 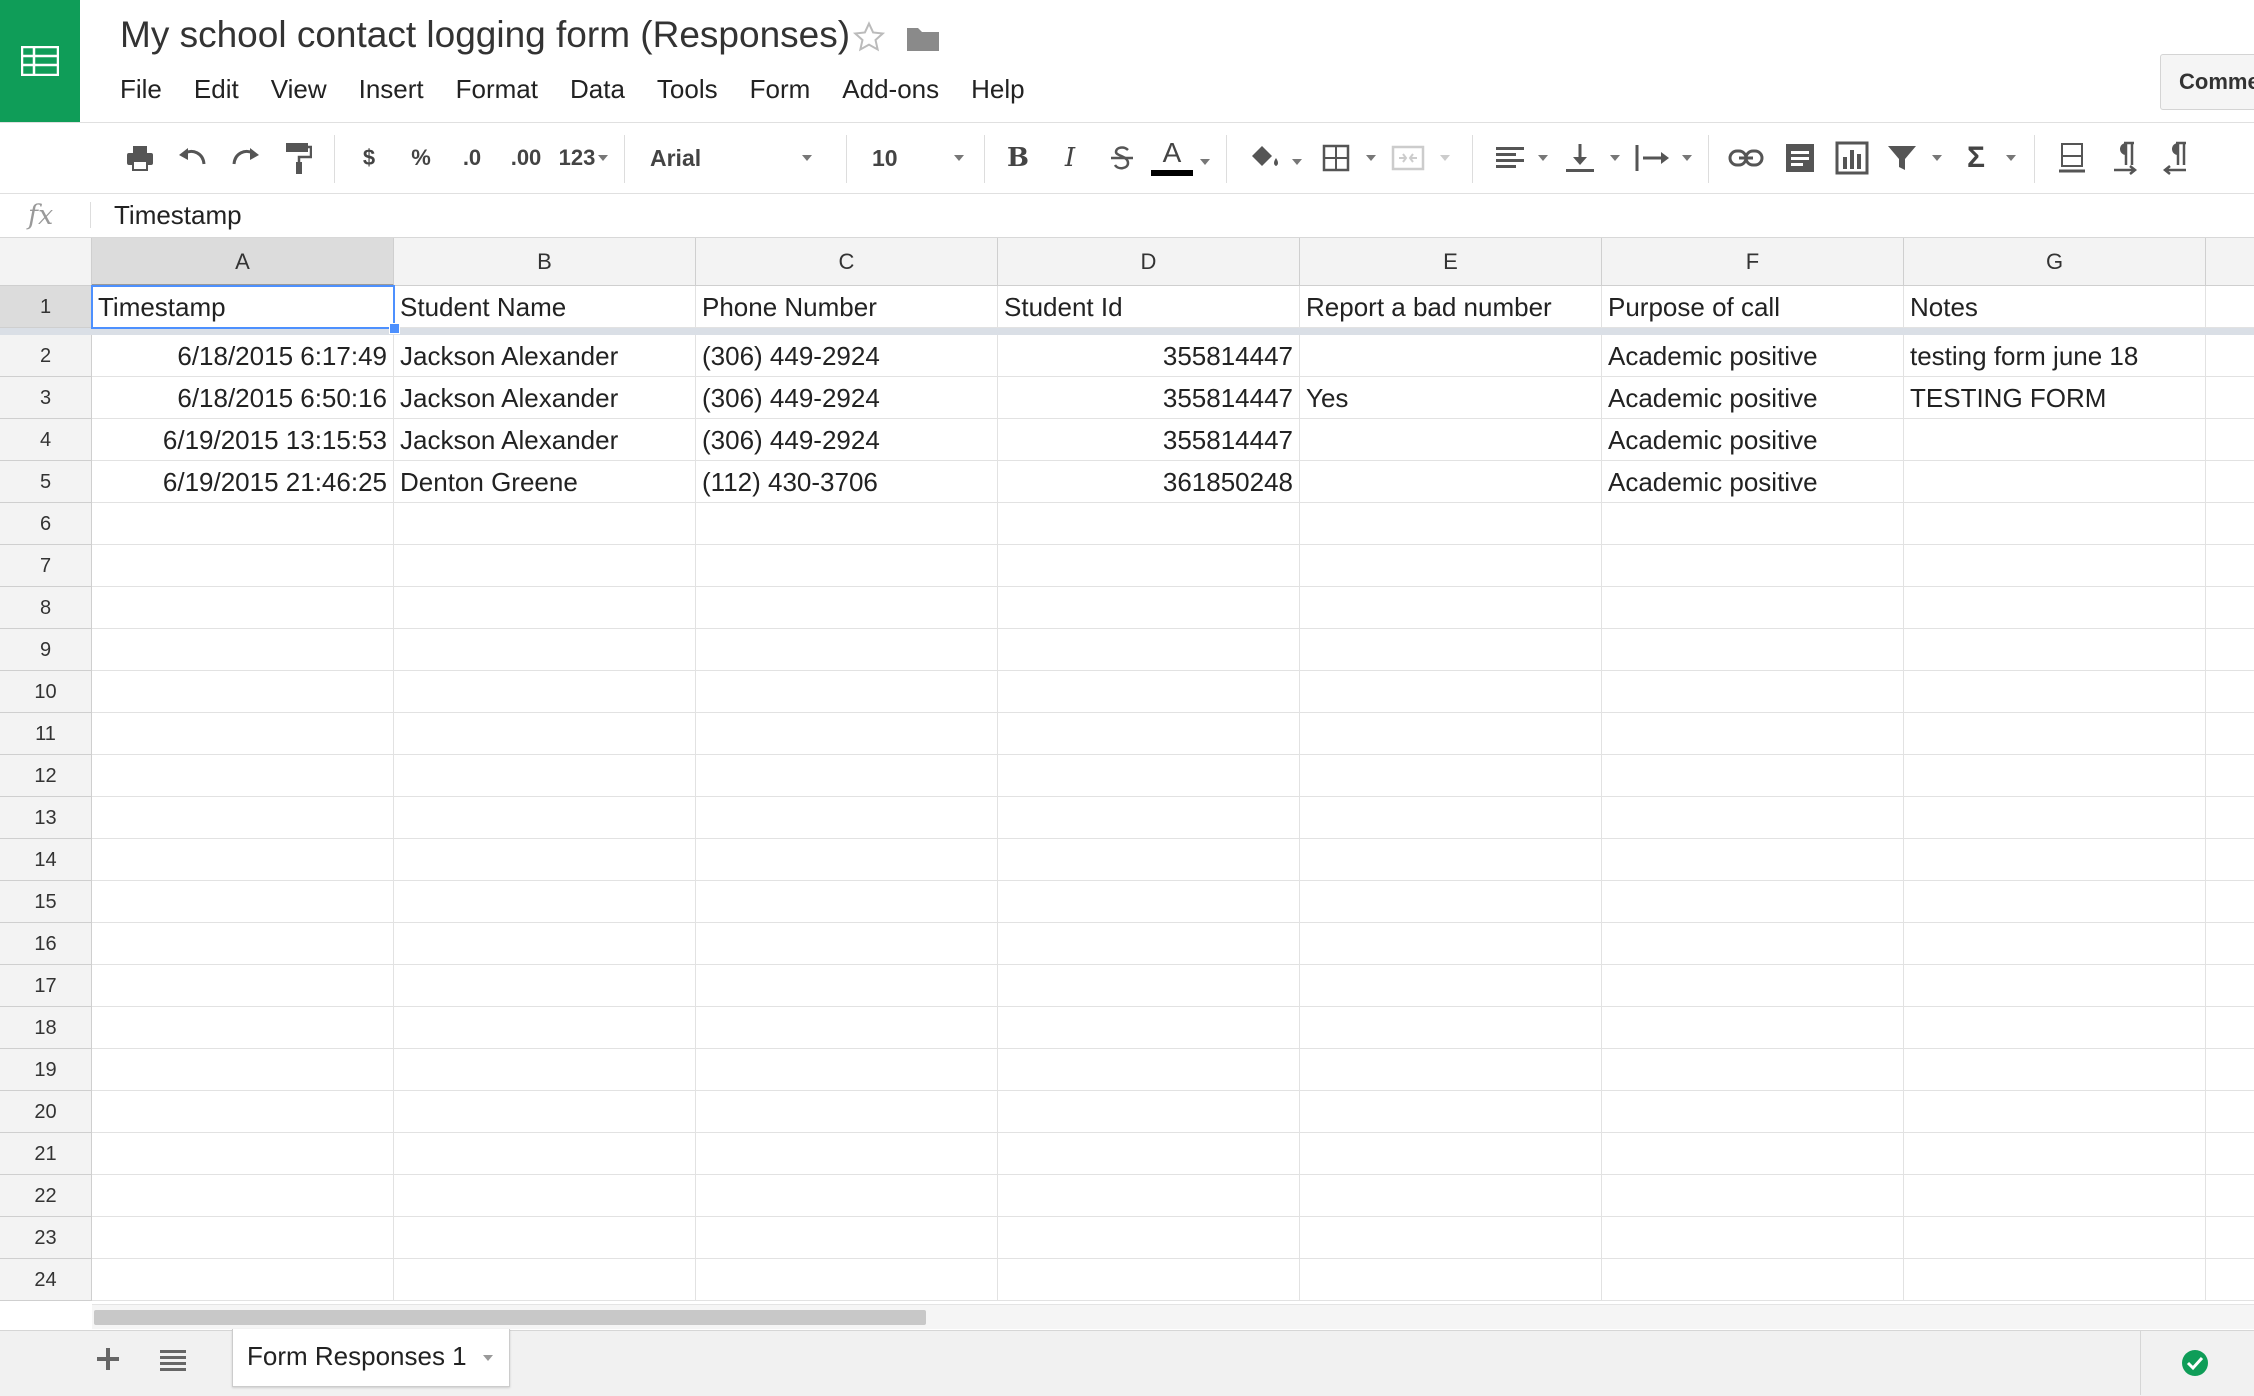 What do you see at coordinates (1149, 1070) in the screenshot?
I see `cell-d19` at bounding box center [1149, 1070].